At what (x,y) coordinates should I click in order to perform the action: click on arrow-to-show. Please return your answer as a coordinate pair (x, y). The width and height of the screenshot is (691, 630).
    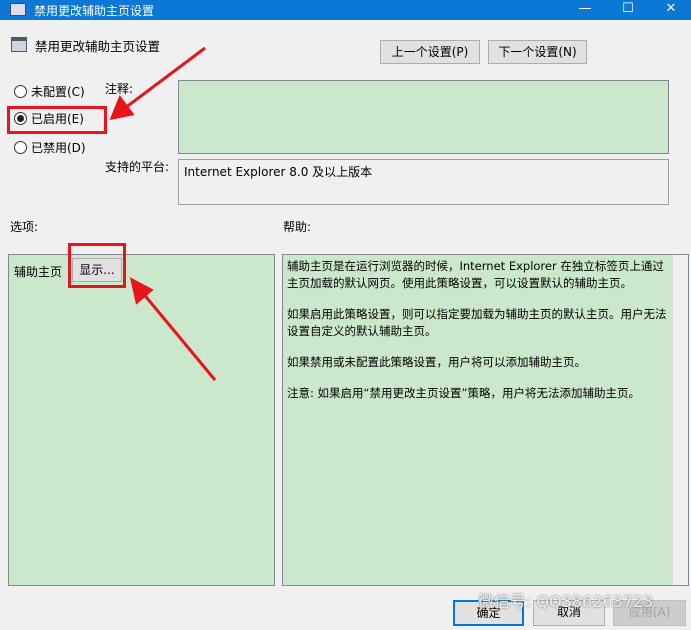
    Looking at the image, I should click on (178, 336).